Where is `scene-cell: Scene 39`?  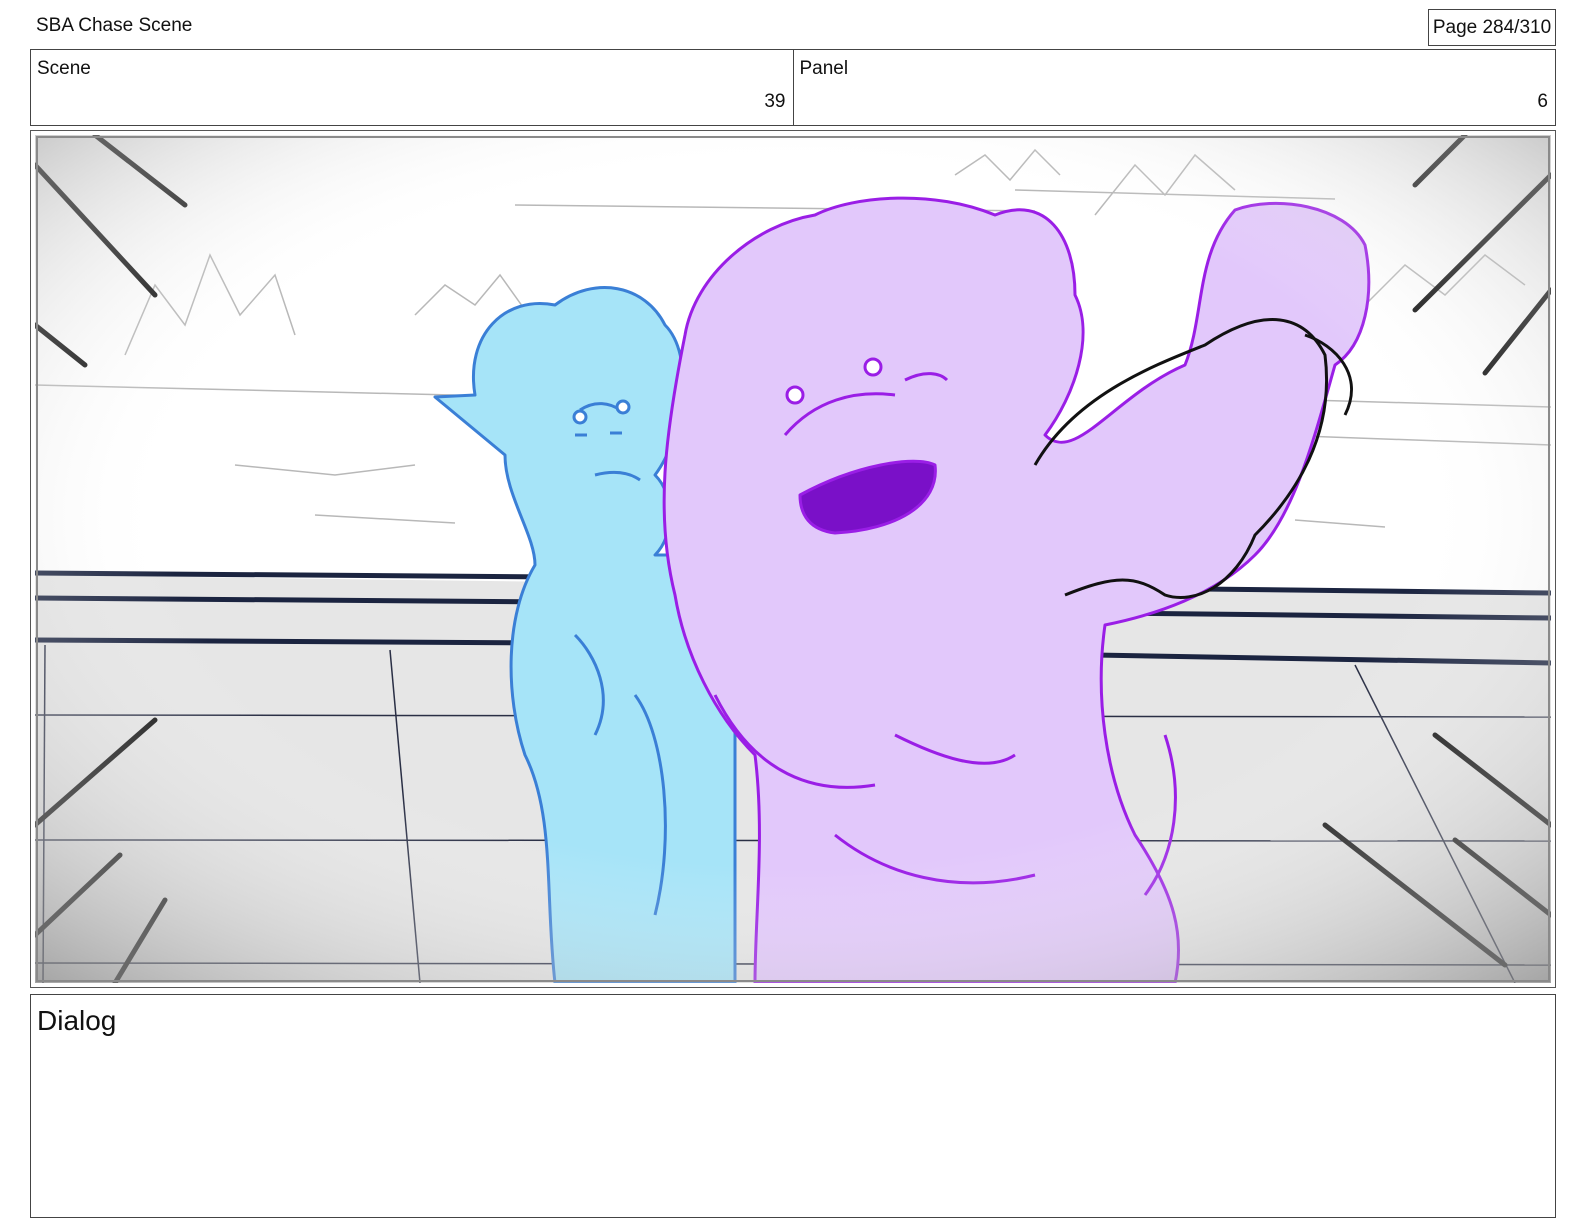
scene-cell: Scene 39 is located at coordinates (412, 87).